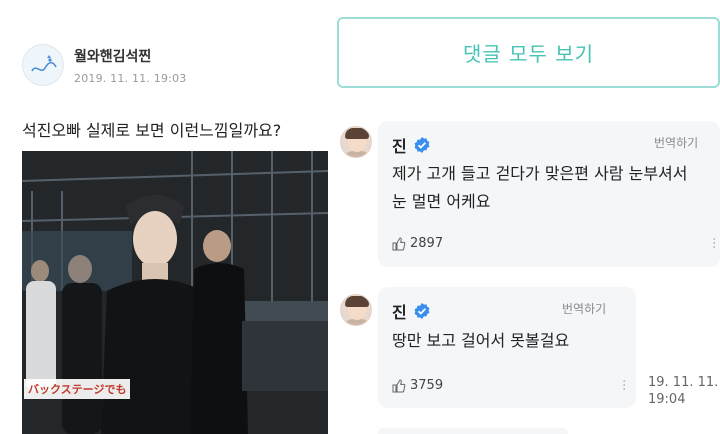 The height and width of the screenshot is (434, 720). What do you see at coordinates (683, 382) in the screenshot?
I see `timestamp-date: 19. 11. 11.` at bounding box center [683, 382].